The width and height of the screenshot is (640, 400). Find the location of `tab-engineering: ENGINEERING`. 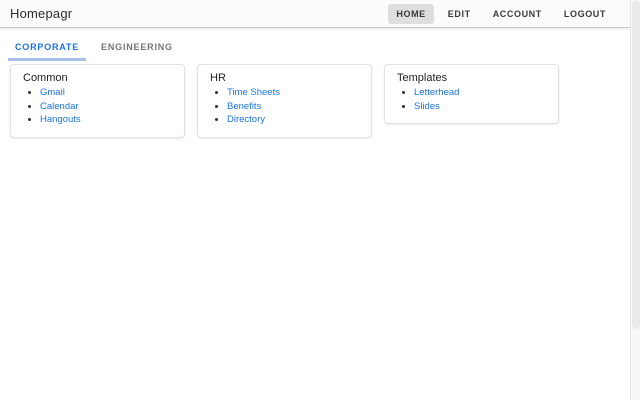

tab-engineering: ENGINEERING is located at coordinates (137, 49).